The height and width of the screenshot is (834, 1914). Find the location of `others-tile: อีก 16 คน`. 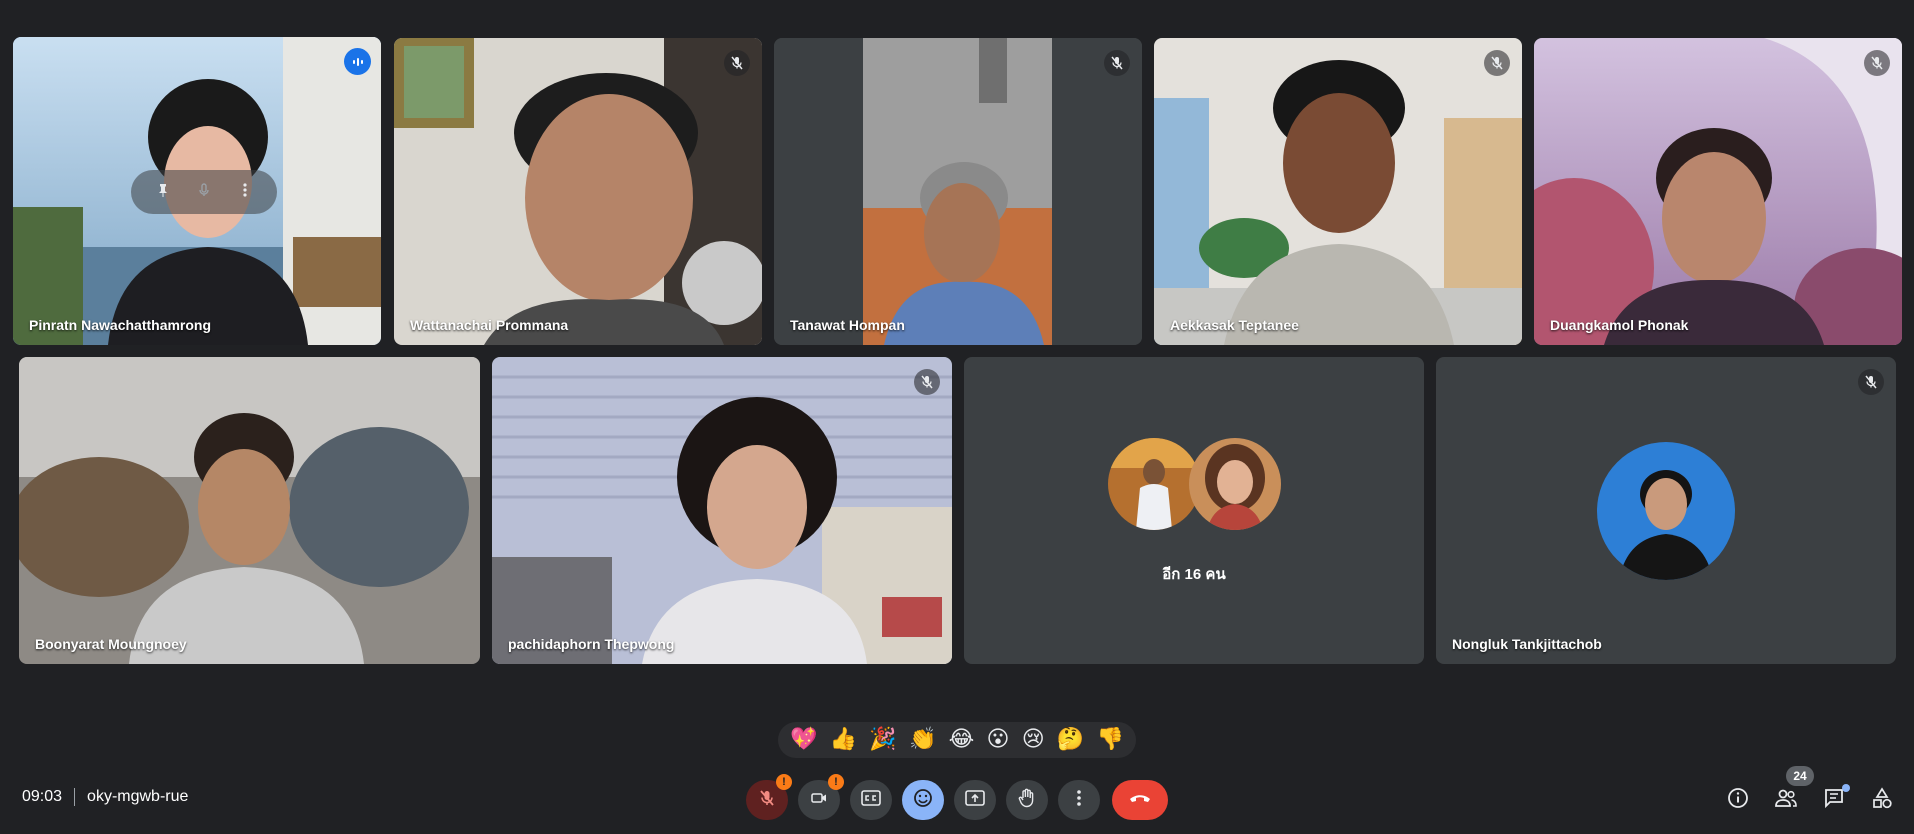

others-tile: อีก 16 คน is located at coordinates (1194, 510).